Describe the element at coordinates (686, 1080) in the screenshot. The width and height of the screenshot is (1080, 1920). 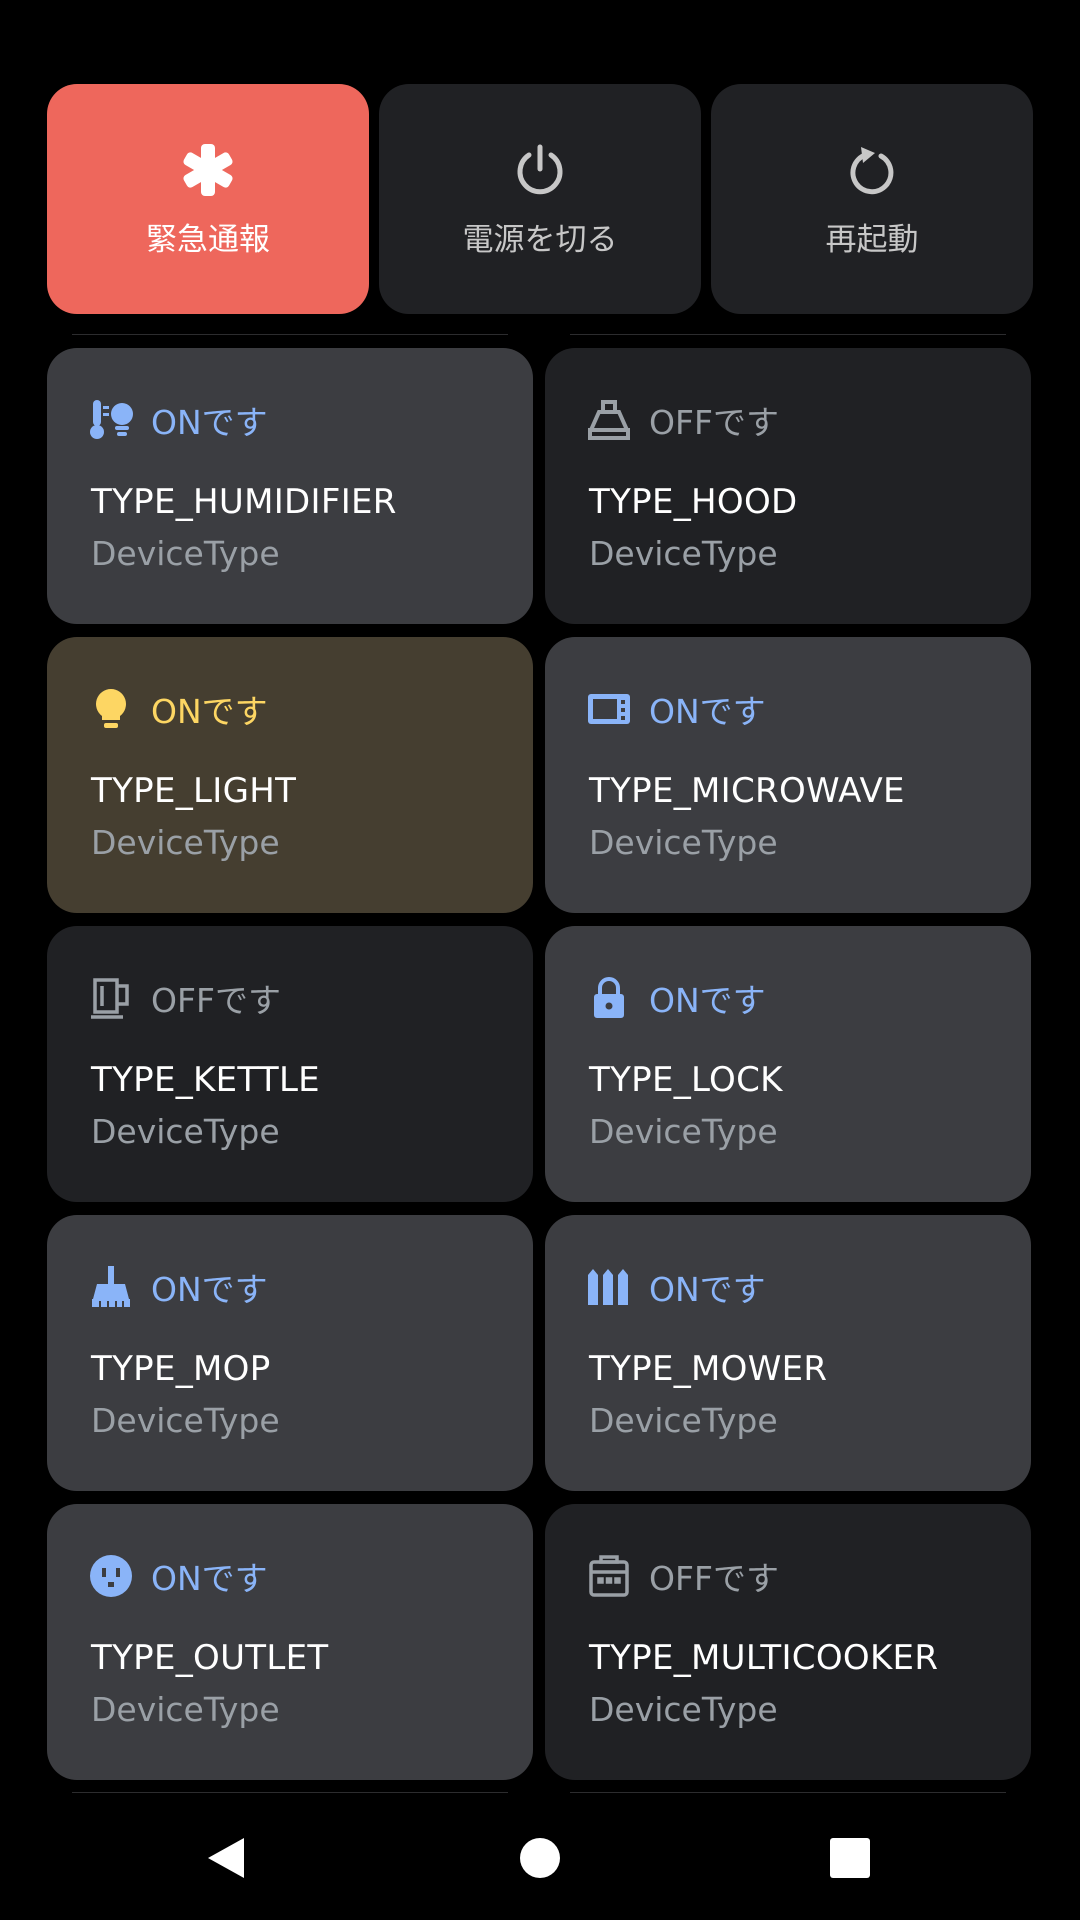
I see `device-name: TYPE_LOCK` at that location.